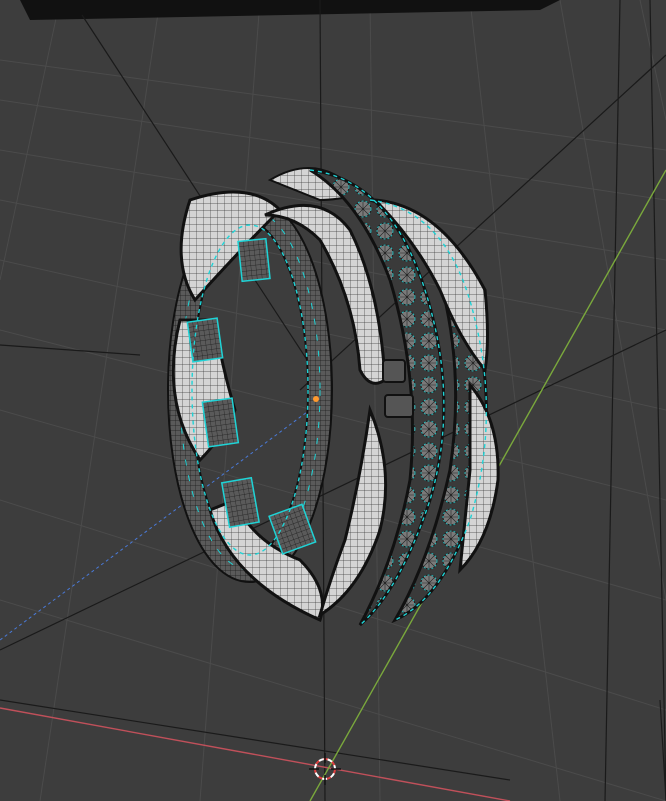 This screenshot has height=801, width=666. Describe the element at coordinates (316, 399) in the screenshot. I see `origin-point-icon` at that location.